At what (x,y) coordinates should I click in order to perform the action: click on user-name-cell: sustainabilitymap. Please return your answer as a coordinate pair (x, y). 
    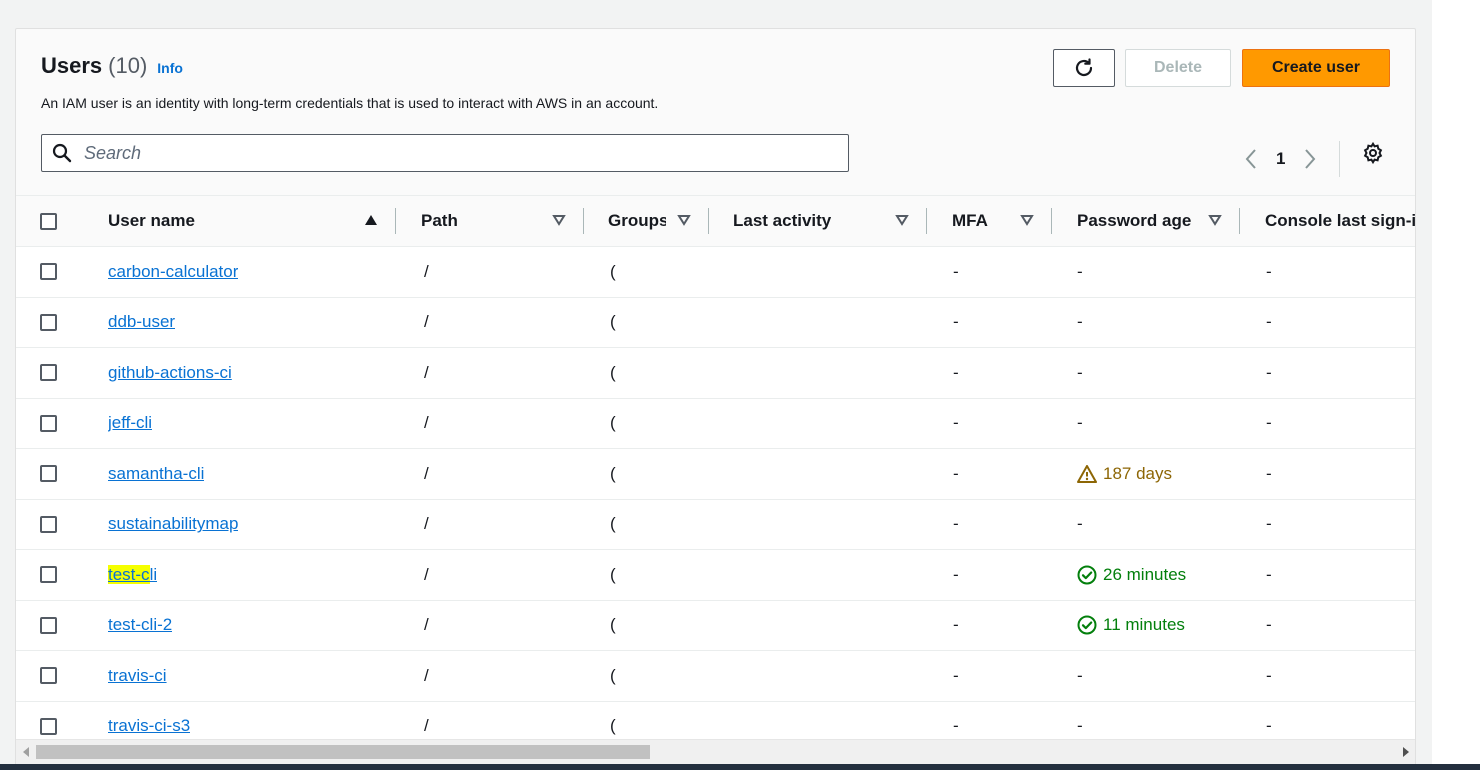
    Looking at the image, I should click on (173, 525).